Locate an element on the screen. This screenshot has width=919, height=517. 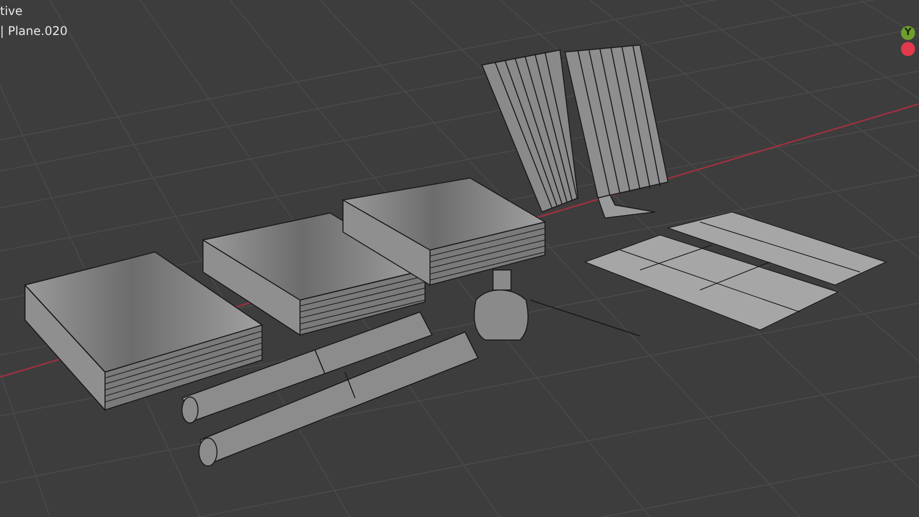
axis-gizmo-handle is located at coordinates (908, 49).